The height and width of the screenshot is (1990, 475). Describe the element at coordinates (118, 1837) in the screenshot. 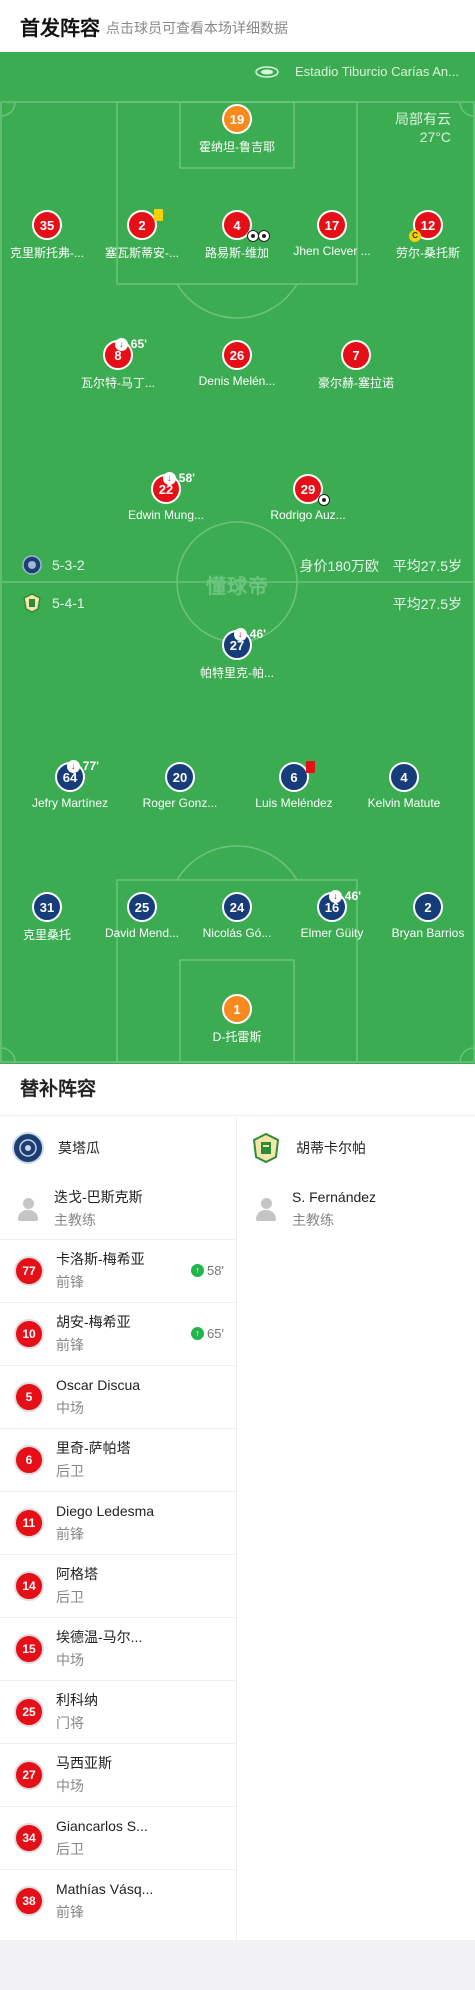

I see `sub-player-34: 34 Giancarlos S... 后卫` at that location.